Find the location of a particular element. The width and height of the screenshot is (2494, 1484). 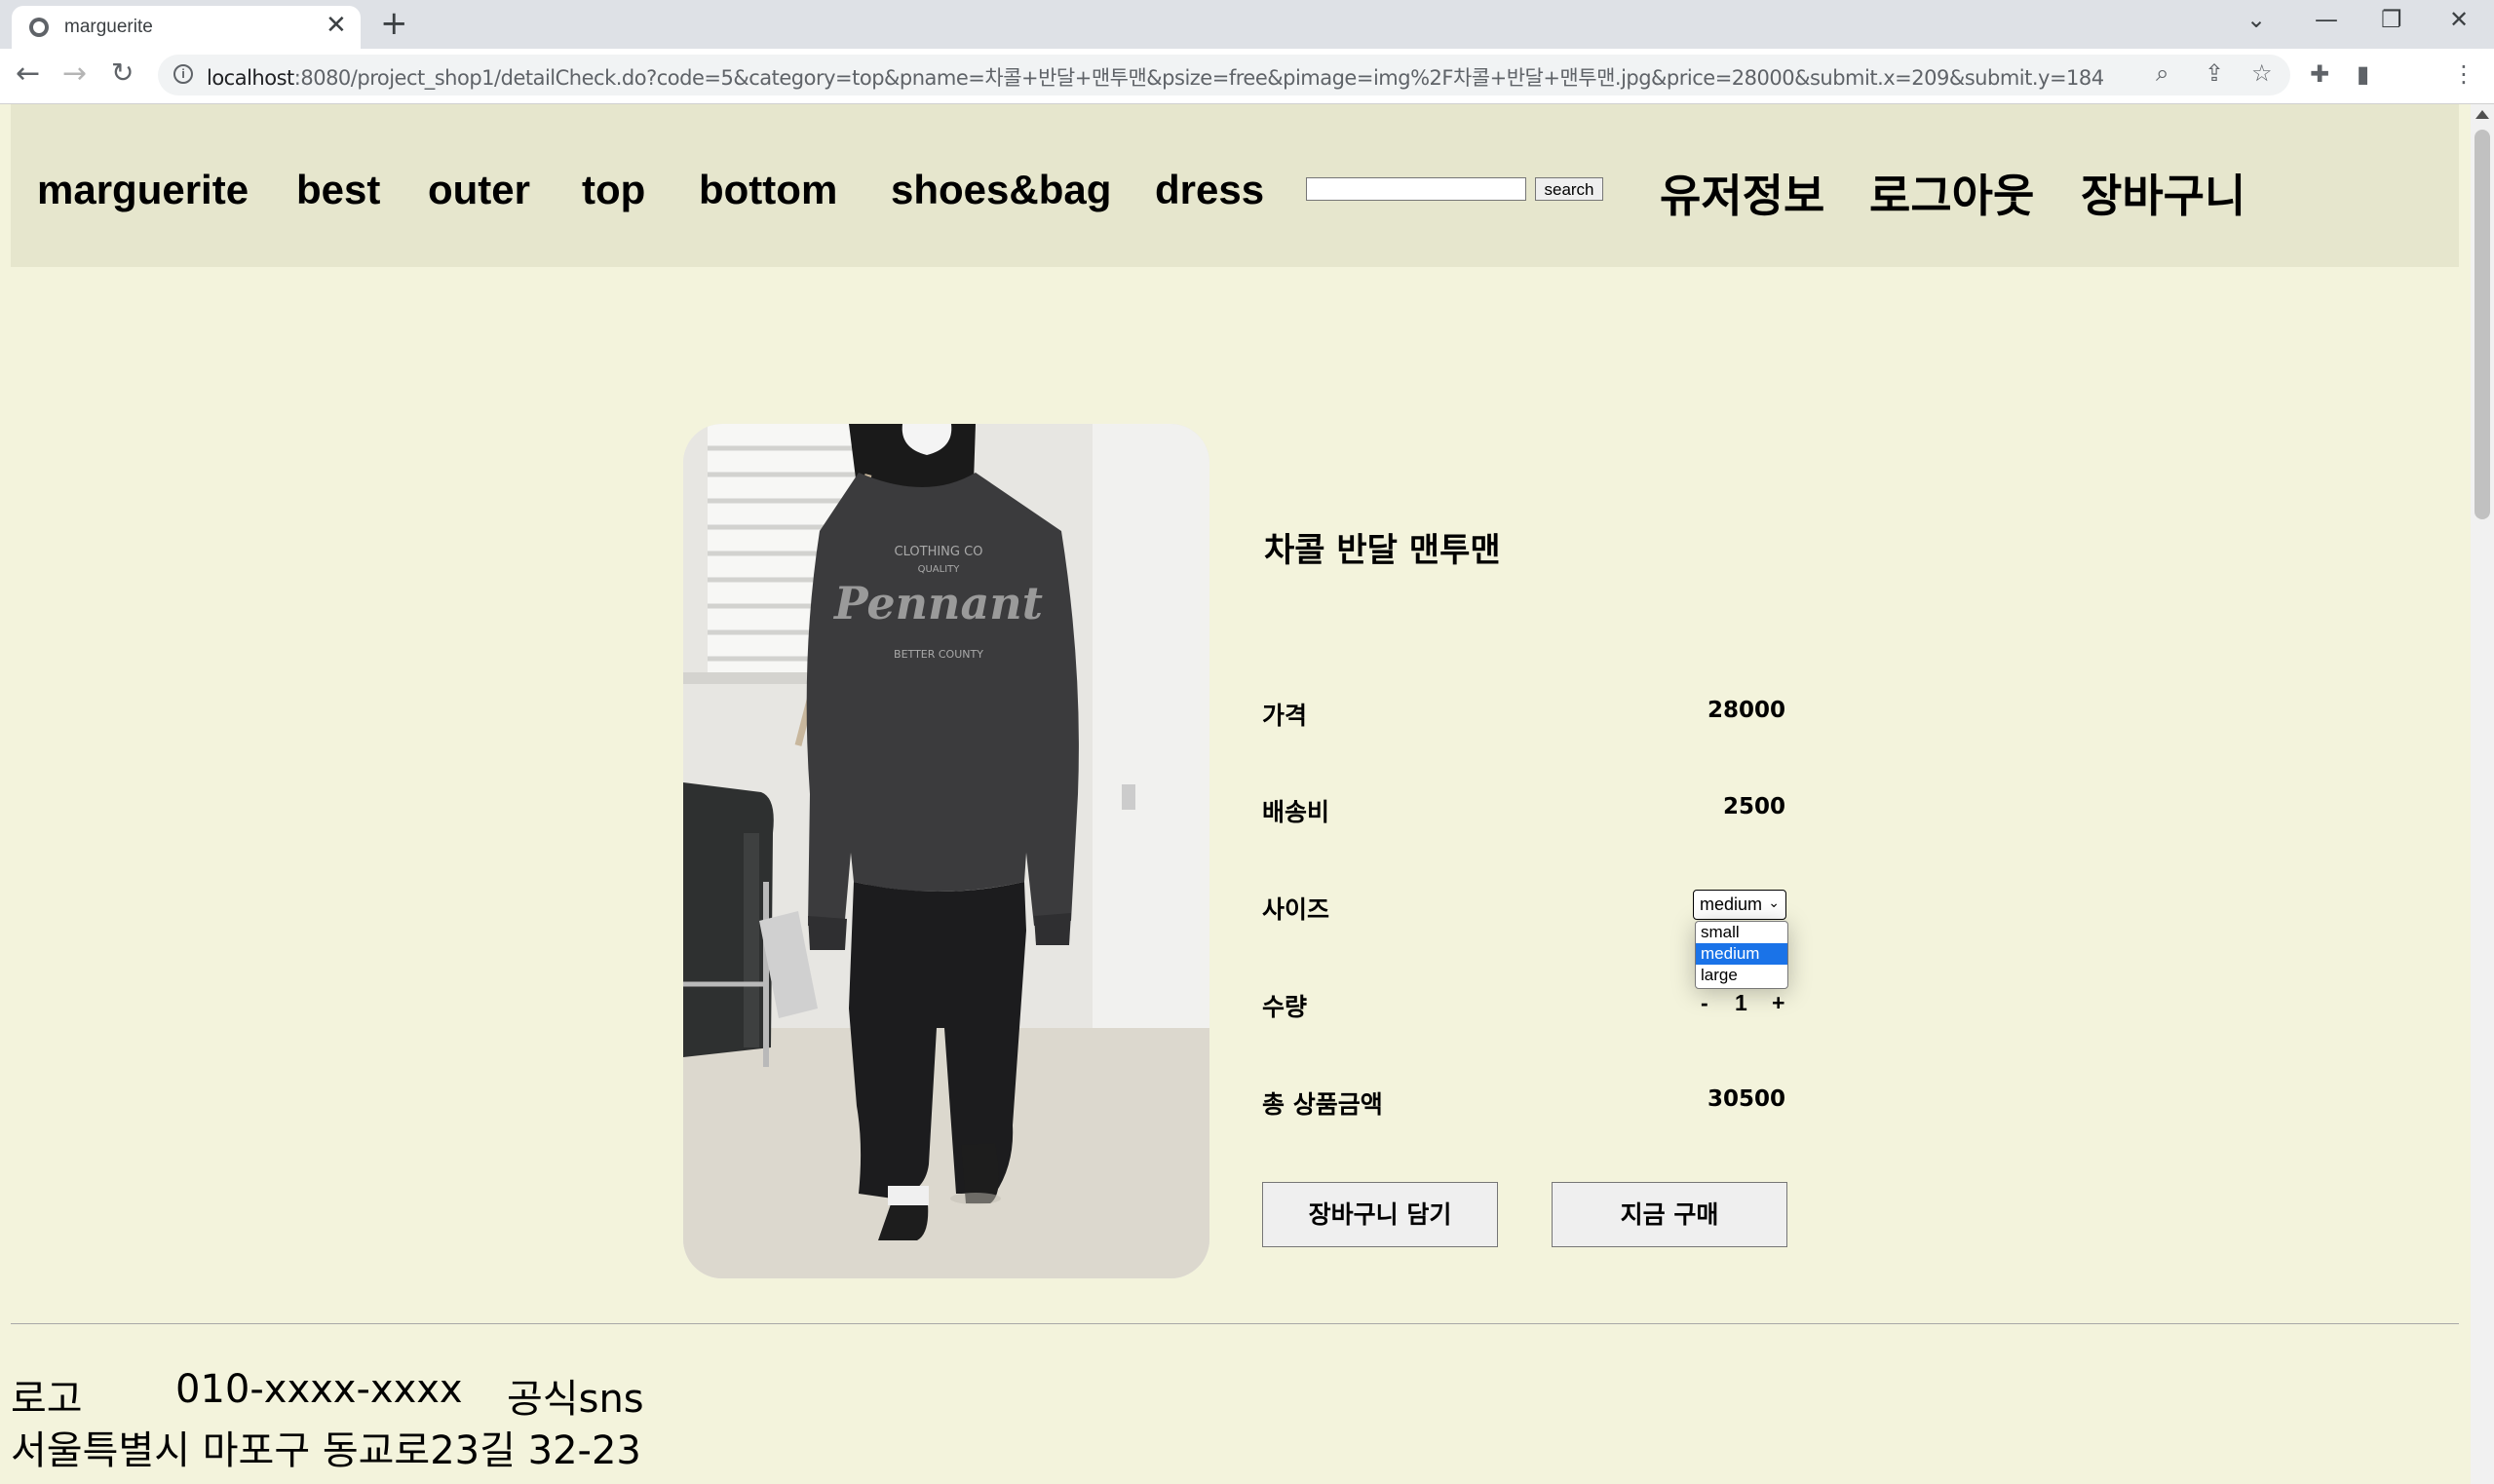

menu-best: best is located at coordinates (338, 190).